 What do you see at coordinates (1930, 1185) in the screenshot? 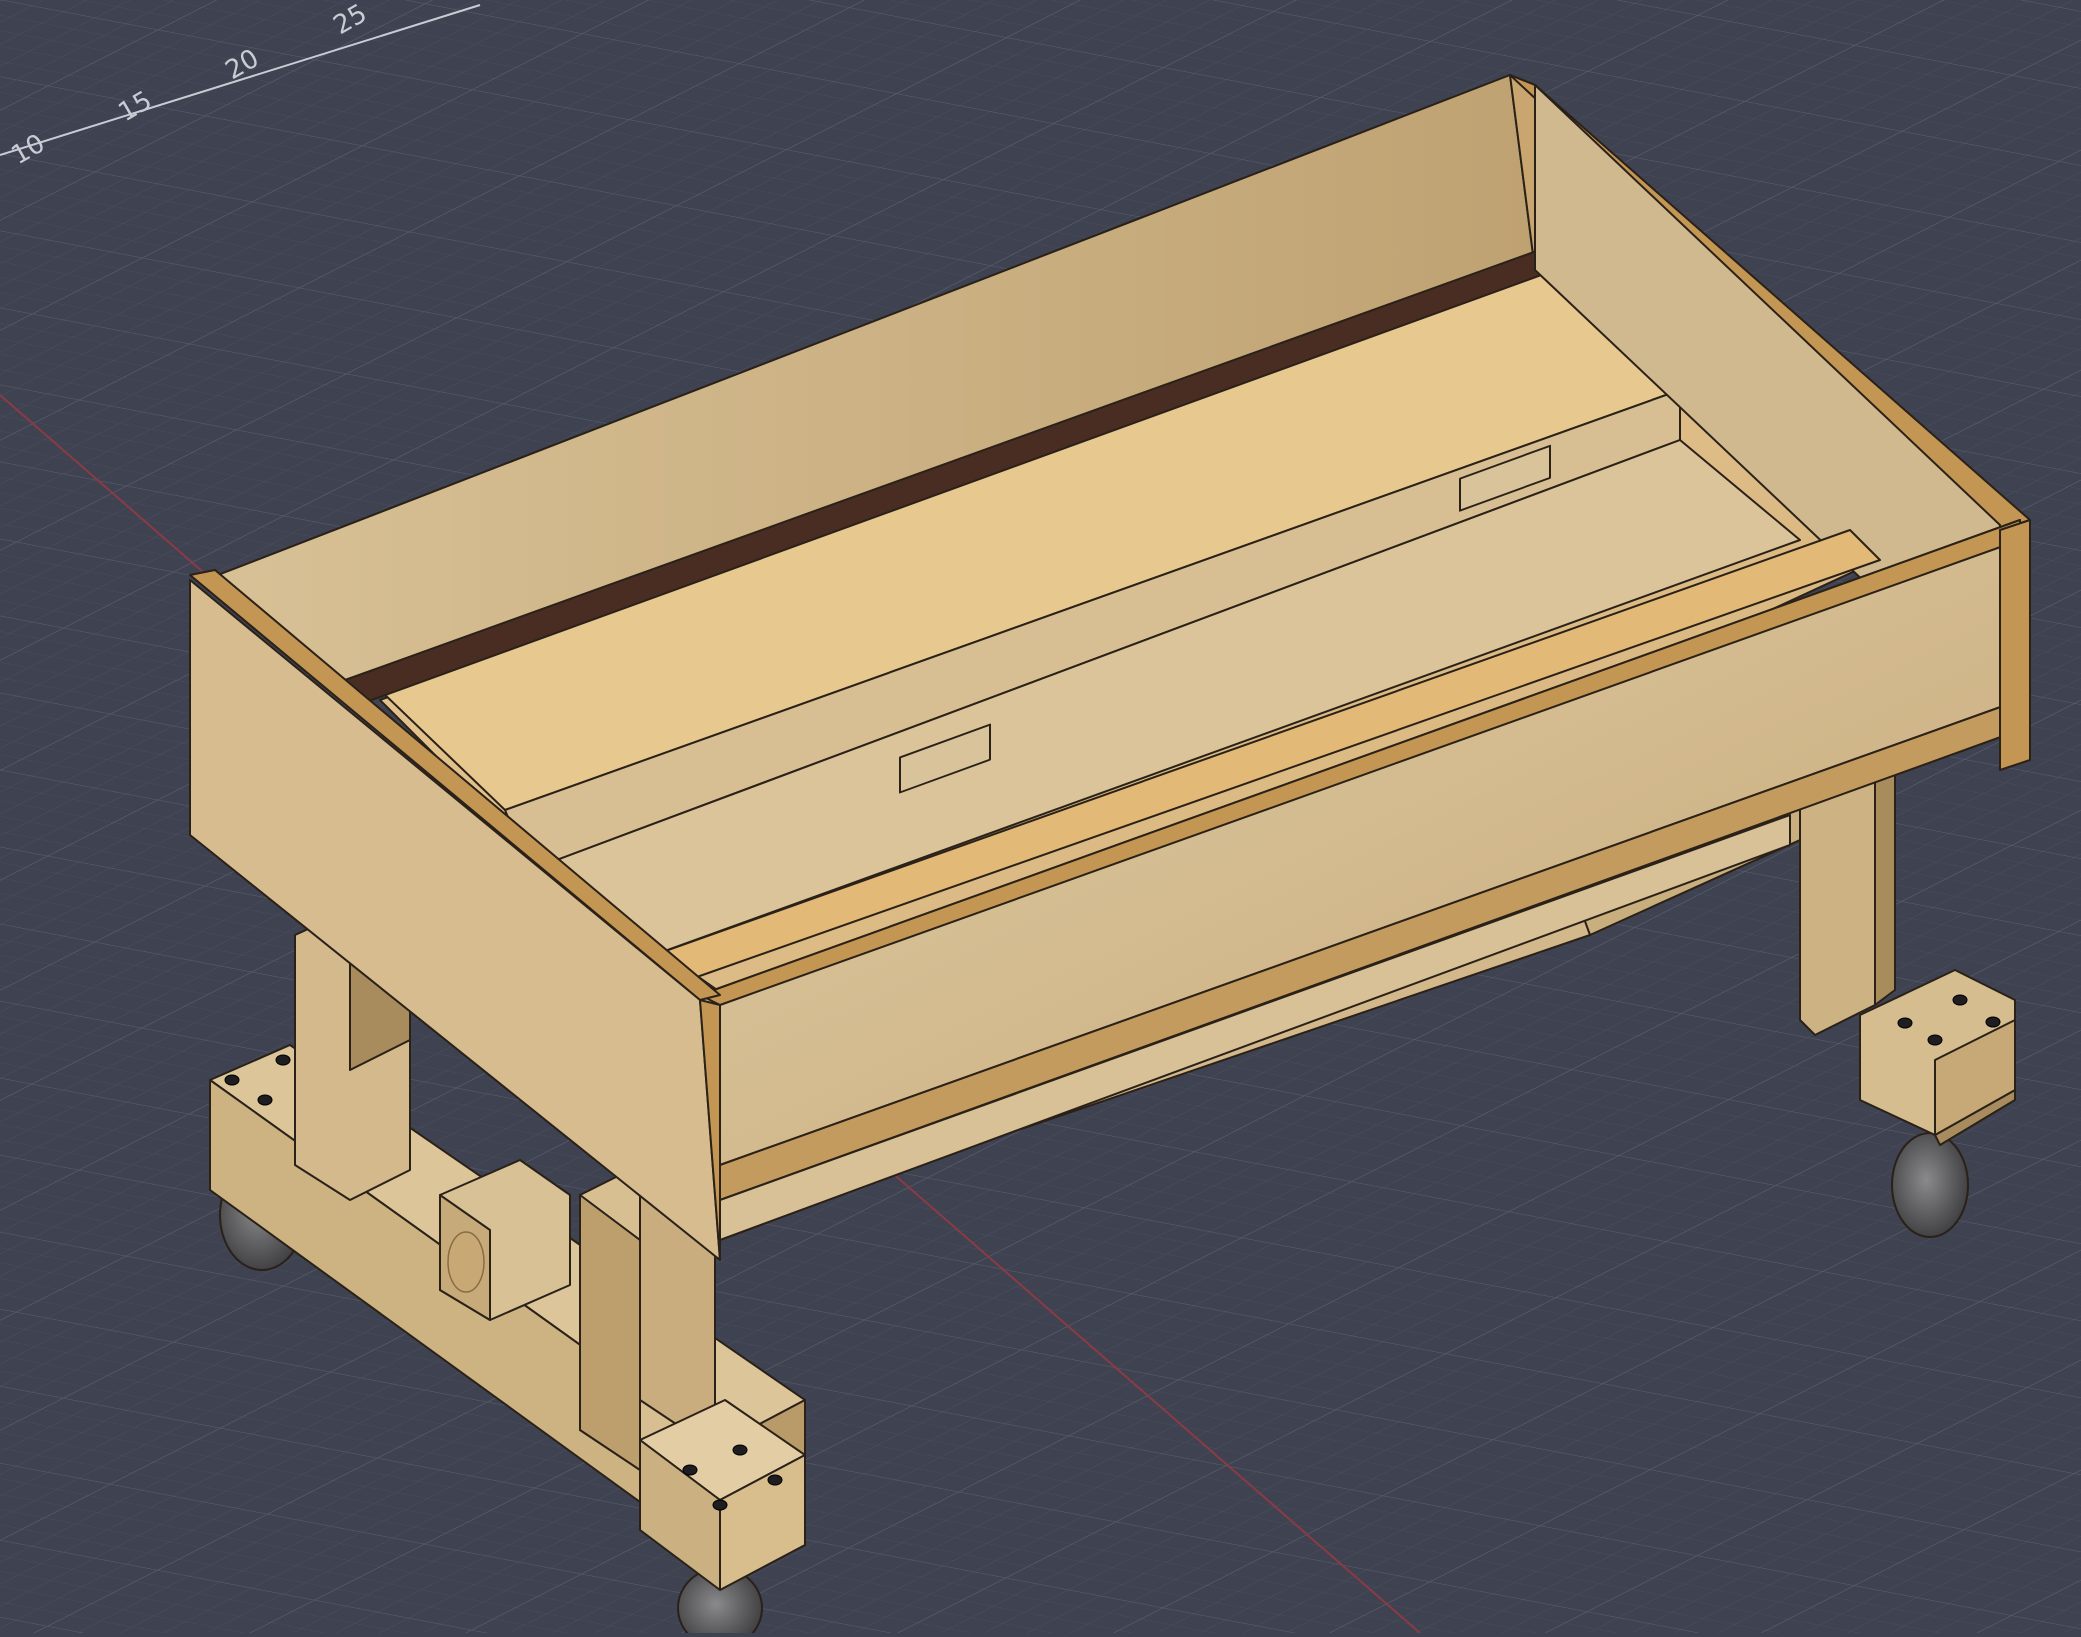
I see `caster-back-right` at bounding box center [1930, 1185].